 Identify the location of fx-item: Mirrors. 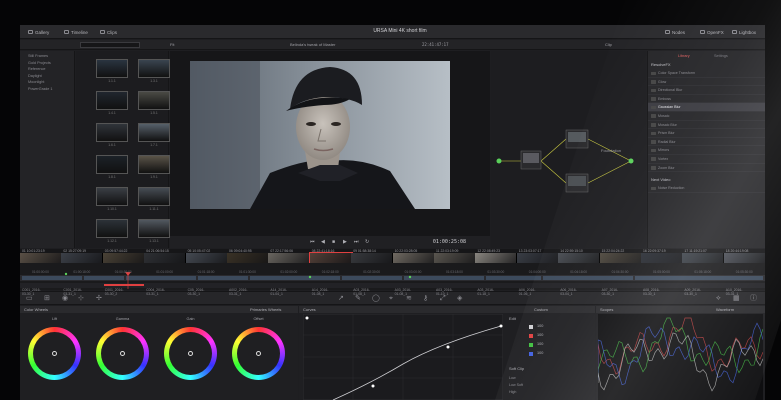
(706, 150).